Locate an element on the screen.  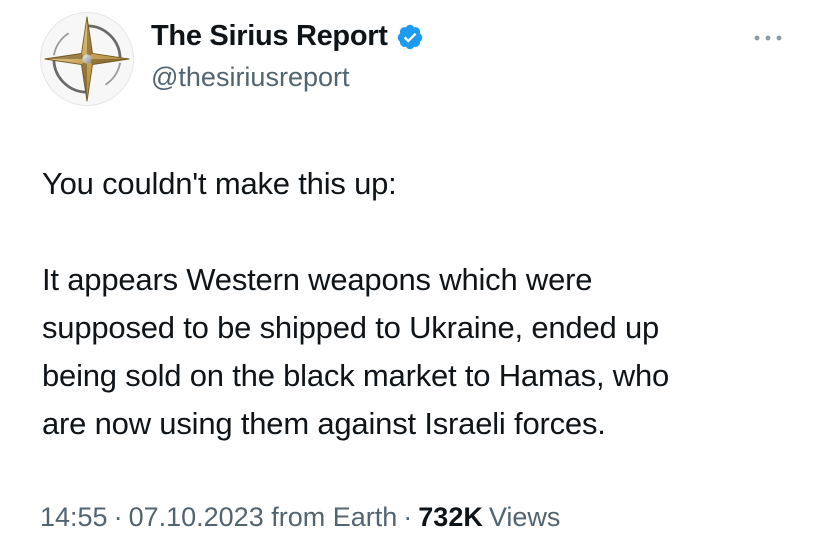
avatar is located at coordinates (87, 59).